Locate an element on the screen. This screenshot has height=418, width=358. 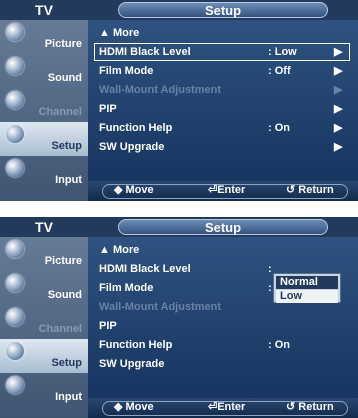
menu-row-sw-upgrade: SW Upgrade is located at coordinates (223, 364).